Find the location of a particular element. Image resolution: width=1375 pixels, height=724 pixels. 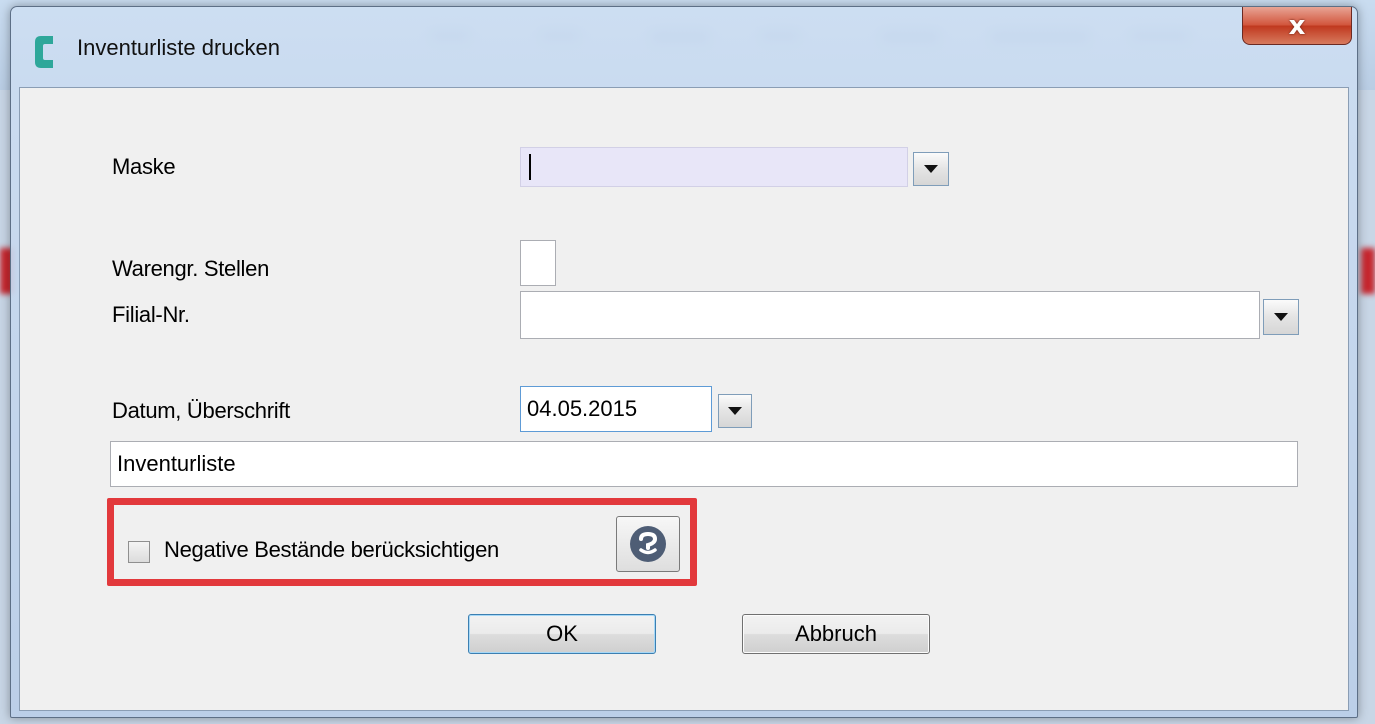

datum-value: 04.05.2015 is located at coordinates (582, 408).